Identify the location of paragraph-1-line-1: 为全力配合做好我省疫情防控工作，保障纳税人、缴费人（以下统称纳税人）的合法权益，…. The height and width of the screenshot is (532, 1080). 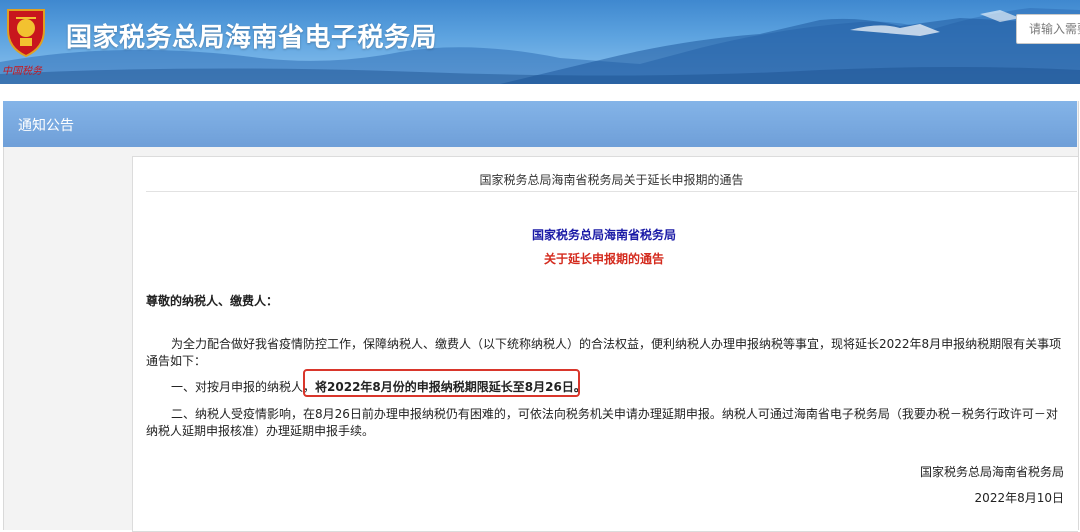
(616, 344).